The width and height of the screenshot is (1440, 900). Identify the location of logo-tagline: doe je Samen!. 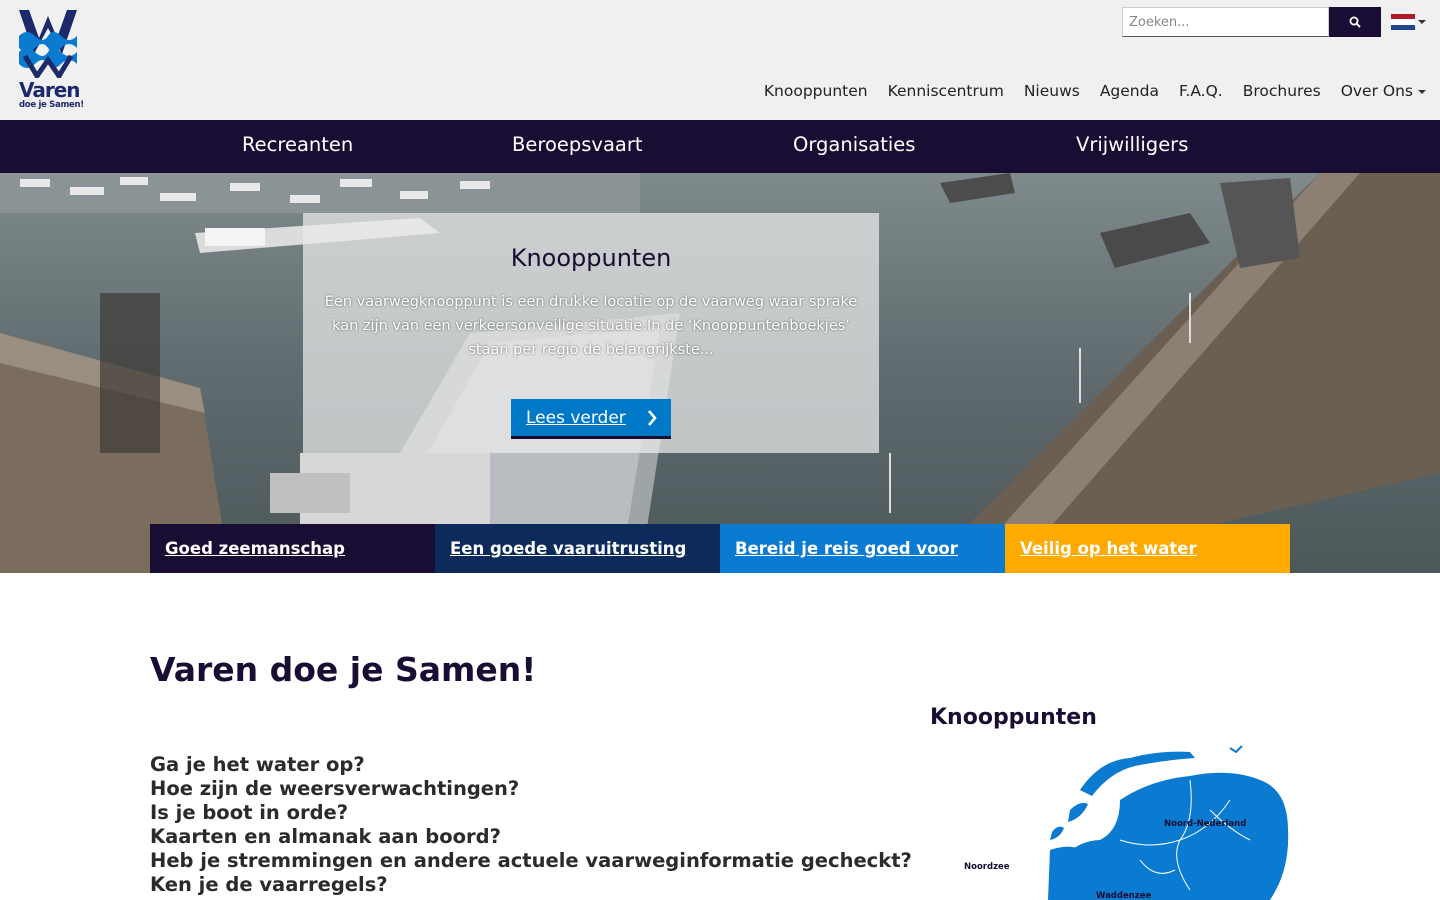
(51, 105).